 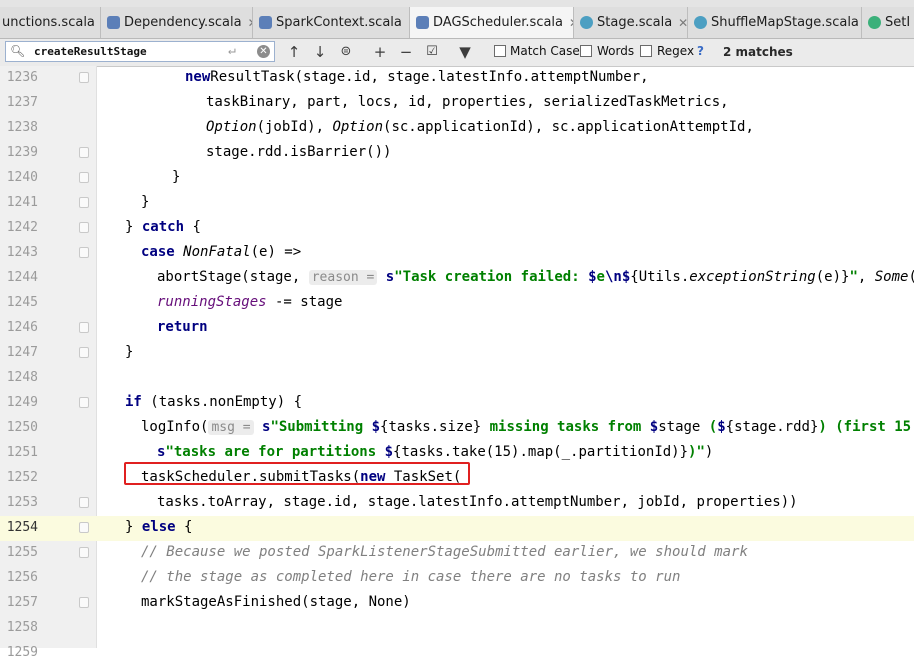 What do you see at coordinates (457, 603) in the screenshot?
I see `code-line: 1257markStageAsFinished(stage, None)` at bounding box center [457, 603].